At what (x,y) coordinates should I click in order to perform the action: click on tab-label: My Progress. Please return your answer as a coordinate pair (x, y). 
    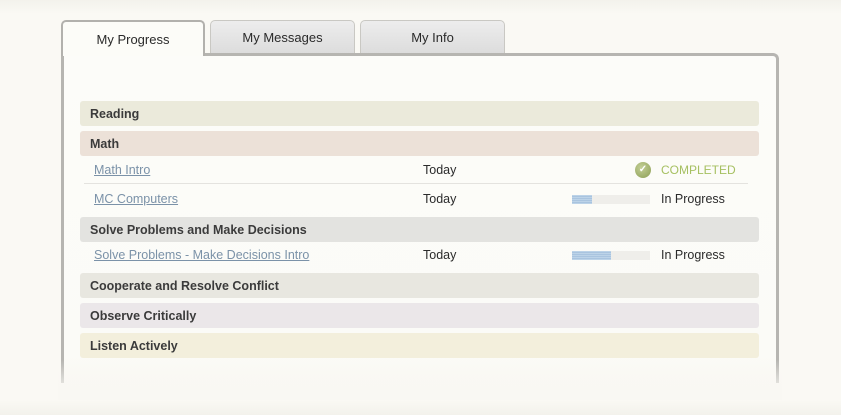
    Looking at the image, I should click on (133, 39).